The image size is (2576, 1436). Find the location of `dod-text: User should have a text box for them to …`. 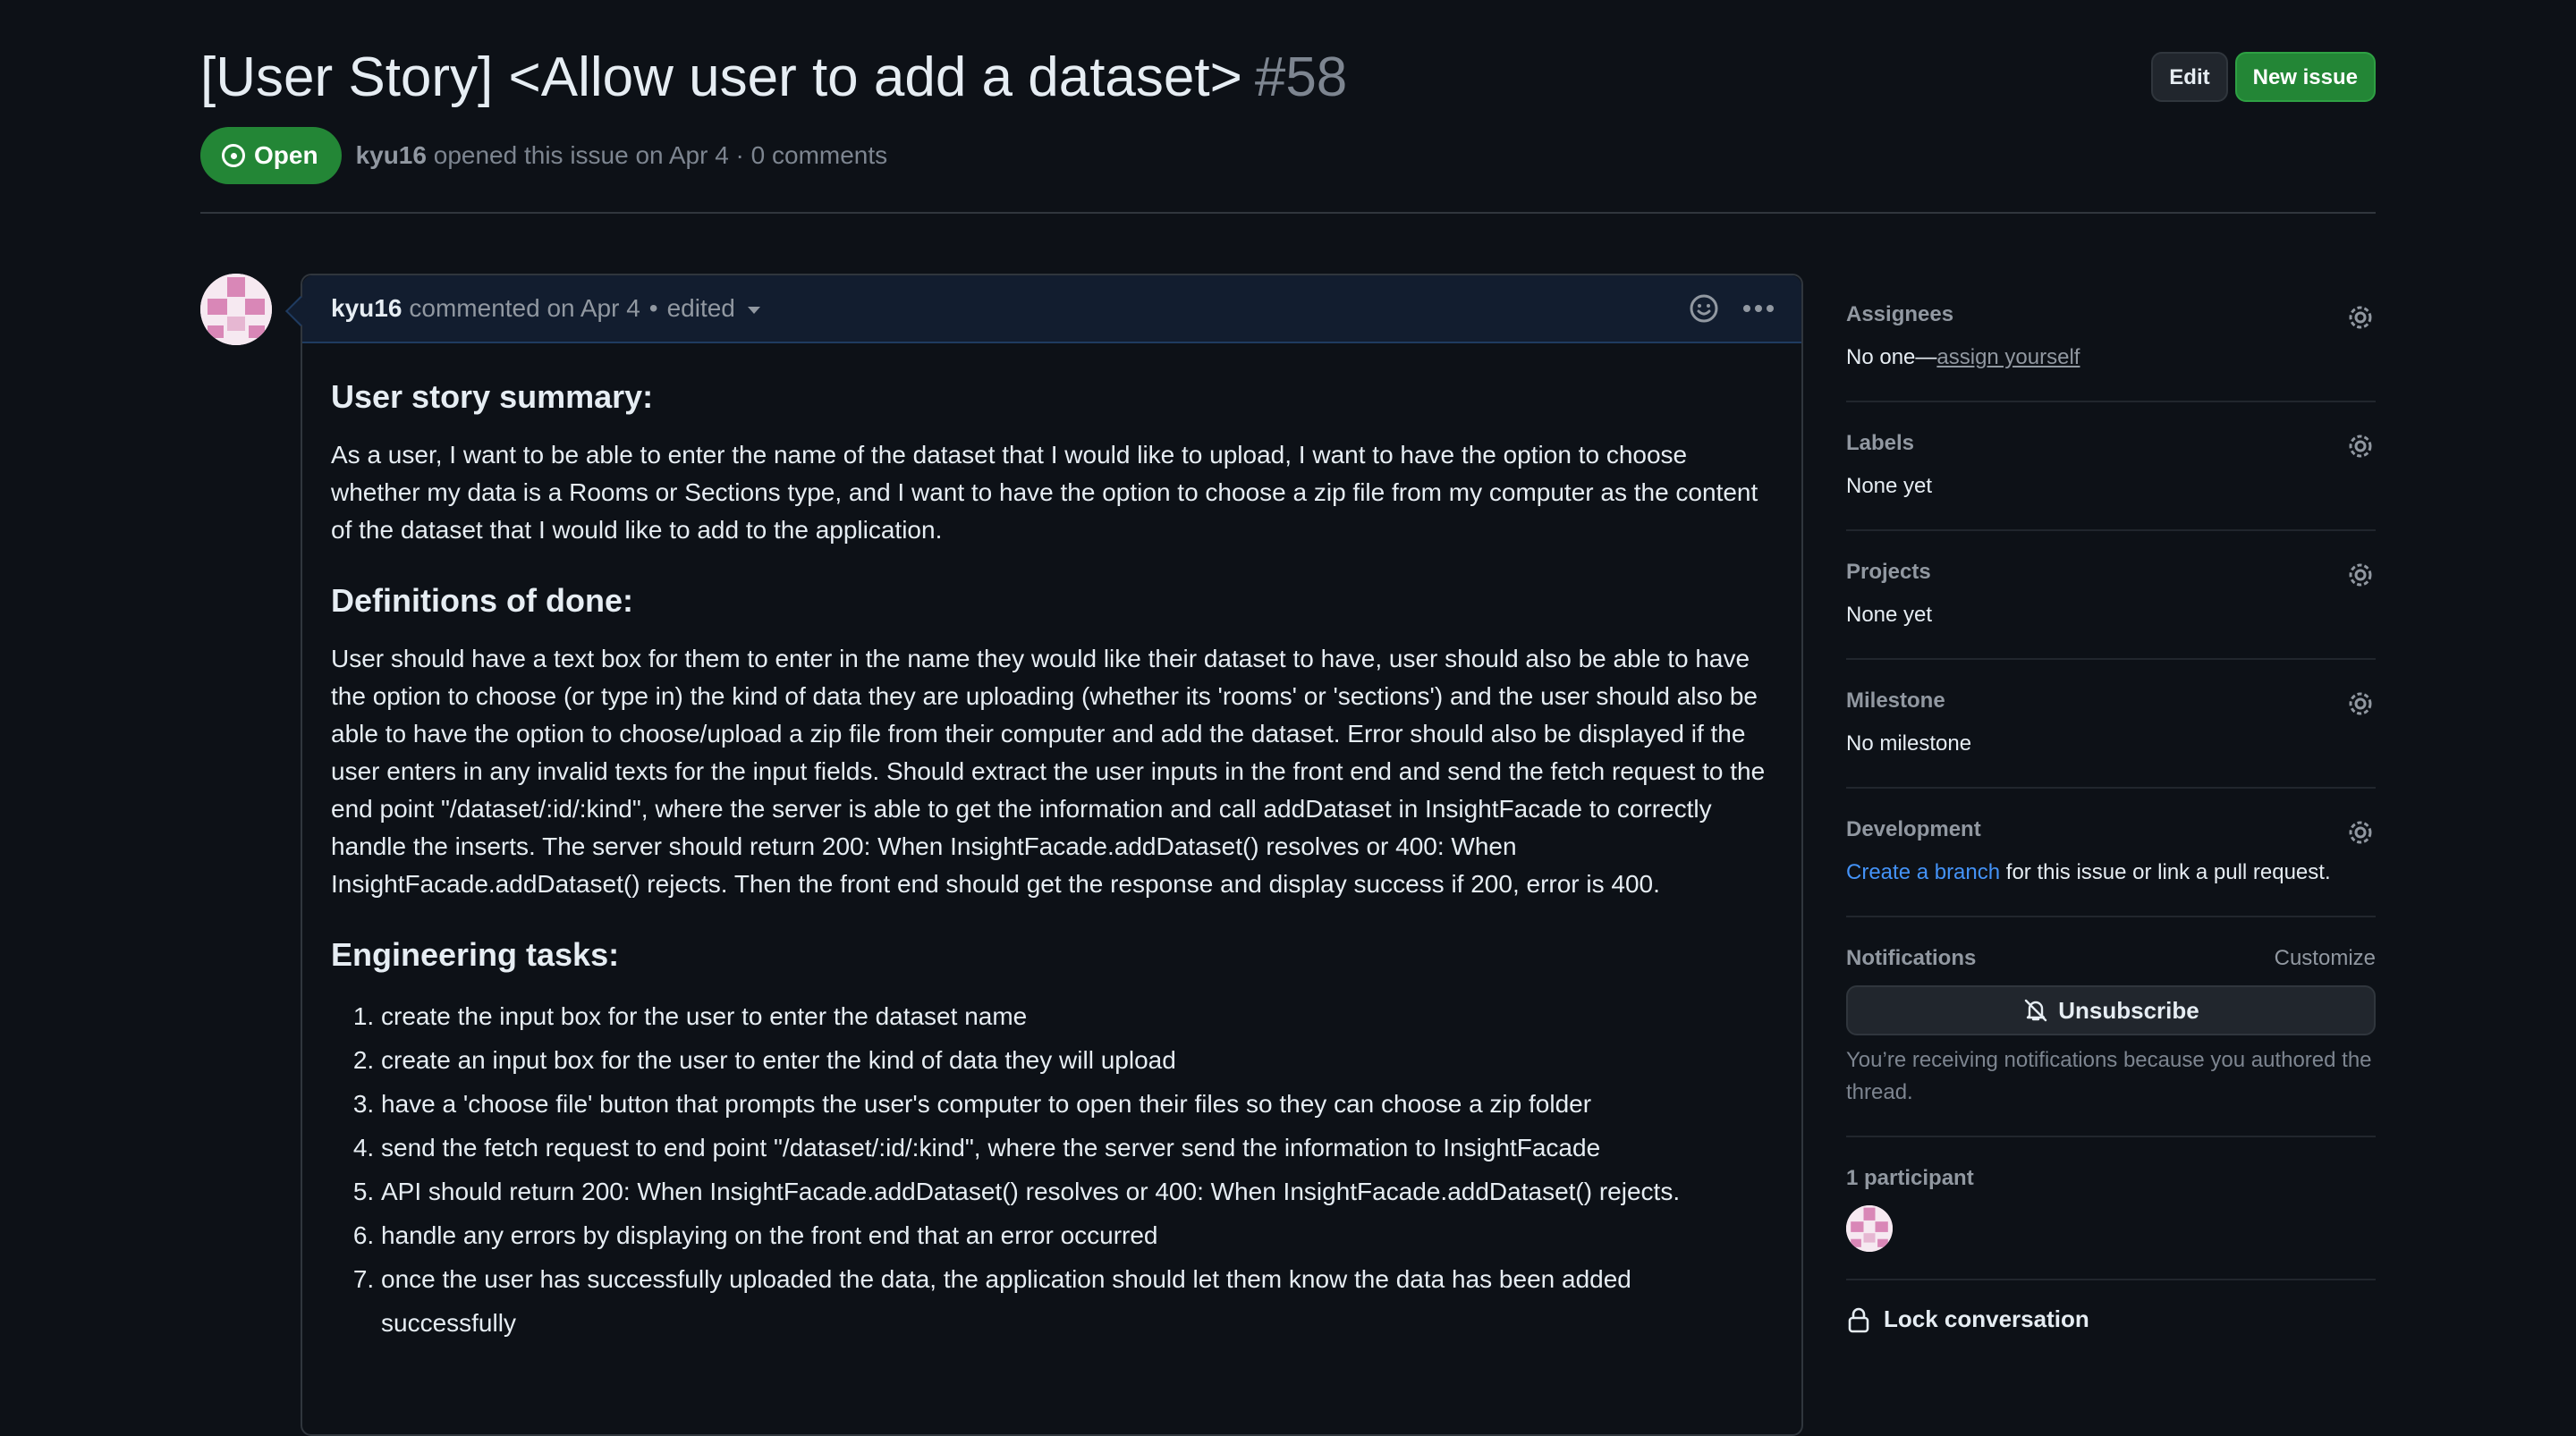

dod-text: User should have a text box for them to … is located at coordinates (1048, 771).